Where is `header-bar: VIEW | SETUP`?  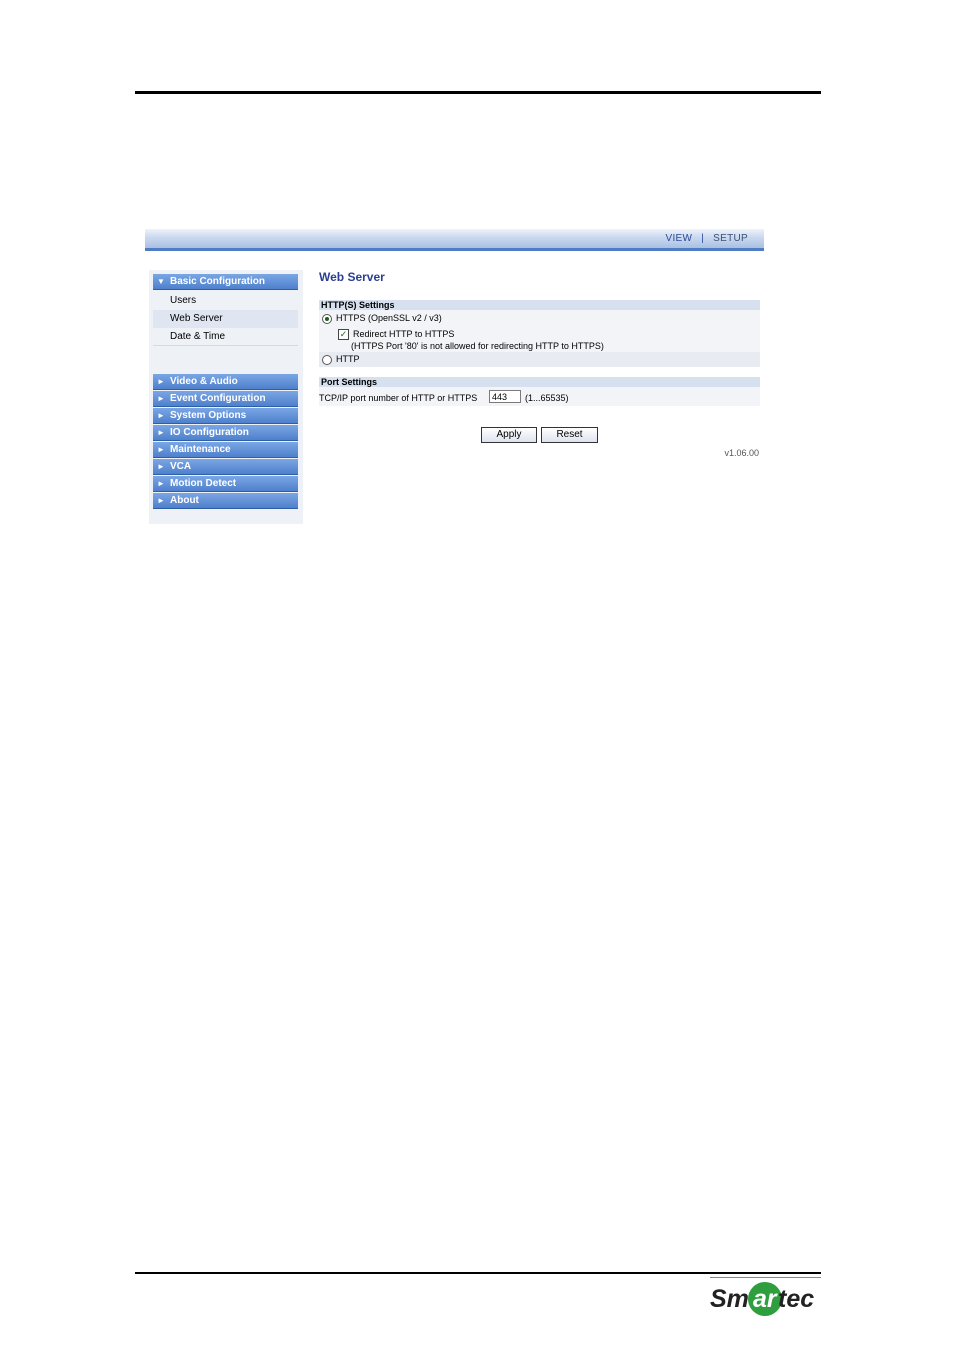 header-bar: VIEW | SETUP is located at coordinates (454, 240).